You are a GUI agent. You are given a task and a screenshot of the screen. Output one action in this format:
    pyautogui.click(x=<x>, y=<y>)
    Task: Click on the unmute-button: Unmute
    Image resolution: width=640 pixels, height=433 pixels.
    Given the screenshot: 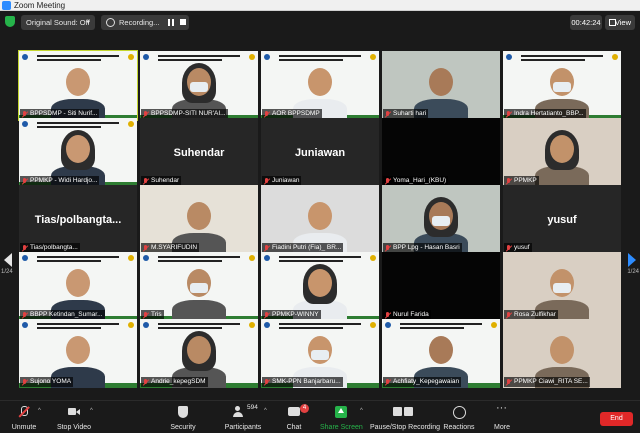 What is the action you would take?
    pyautogui.click(x=24, y=418)
    